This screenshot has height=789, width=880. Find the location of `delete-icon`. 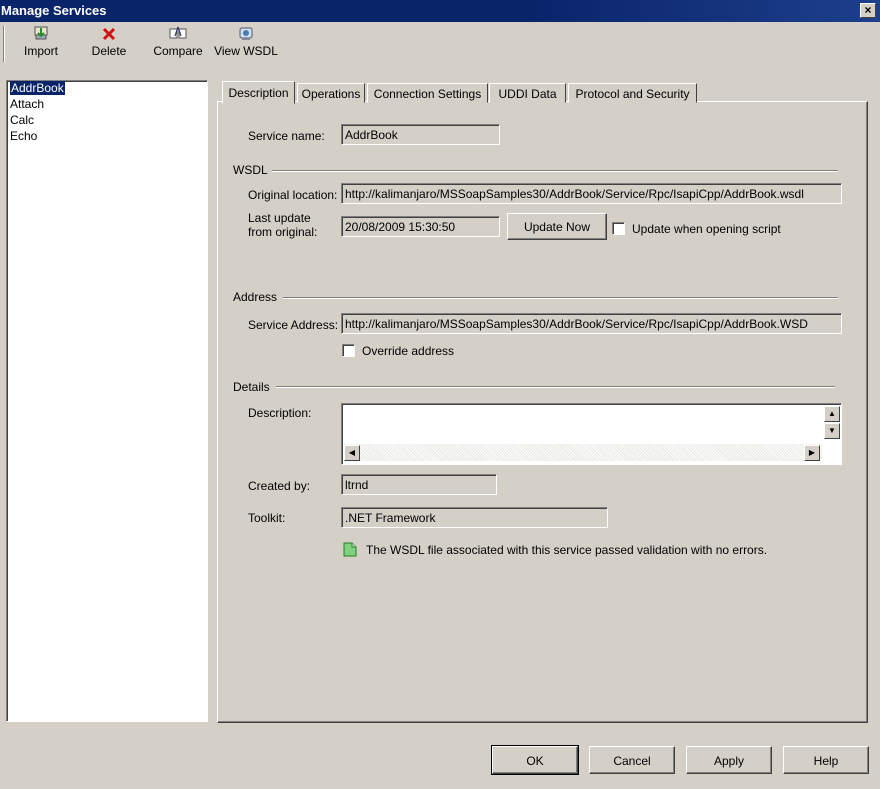

delete-icon is located at coordinates (109, 34).